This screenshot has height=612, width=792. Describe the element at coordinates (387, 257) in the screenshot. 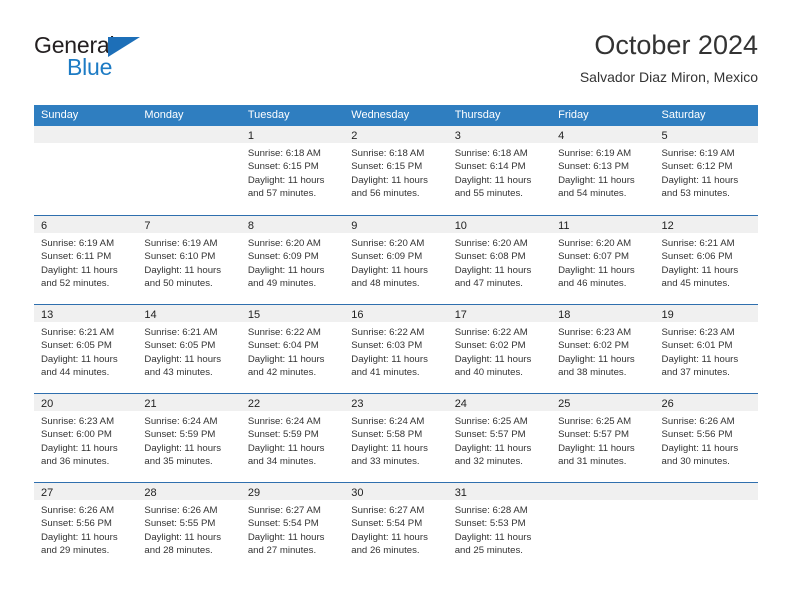

I see `day-detail-line: Sunset: 6:09 PM` at that location.